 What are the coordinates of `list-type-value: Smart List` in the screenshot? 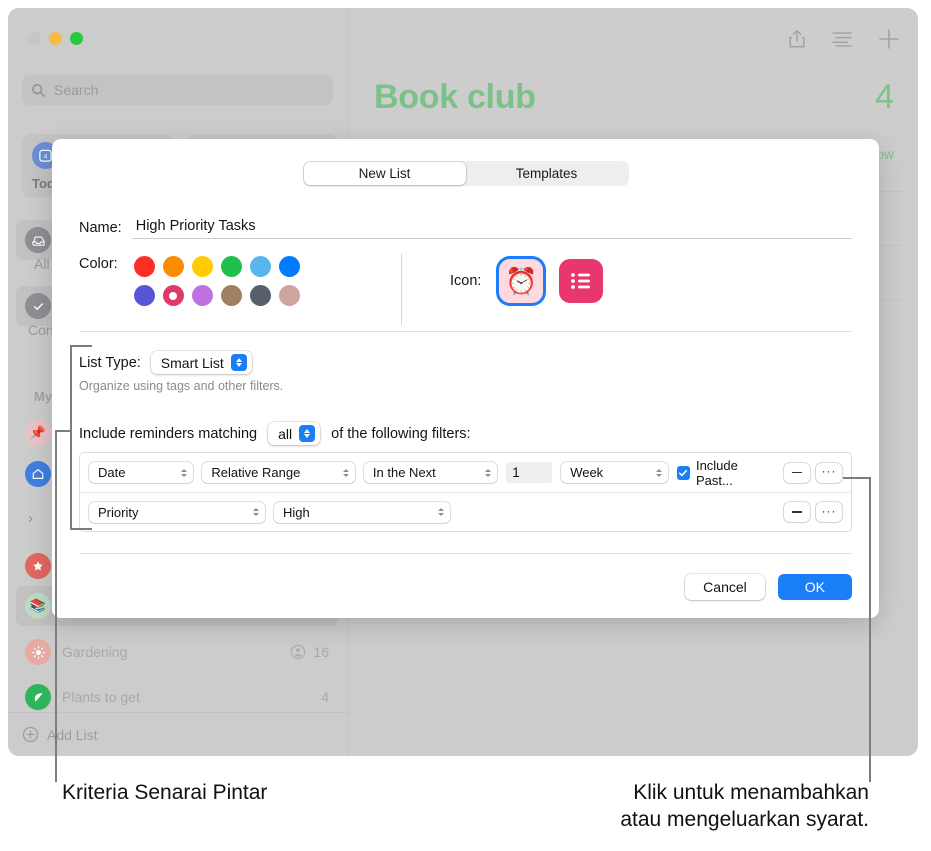 It's located at (192, 362).